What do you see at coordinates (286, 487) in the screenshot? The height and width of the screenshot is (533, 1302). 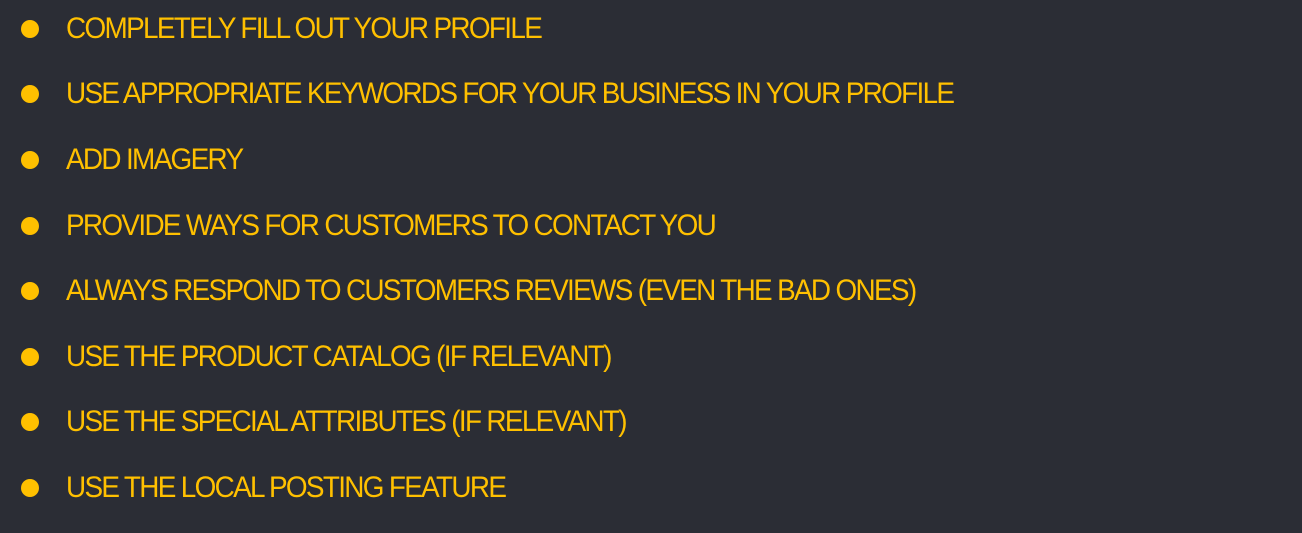 I see `bullet-text: USE THE LOCAL POSTING FEATURE` at bounding box center [286, 487].